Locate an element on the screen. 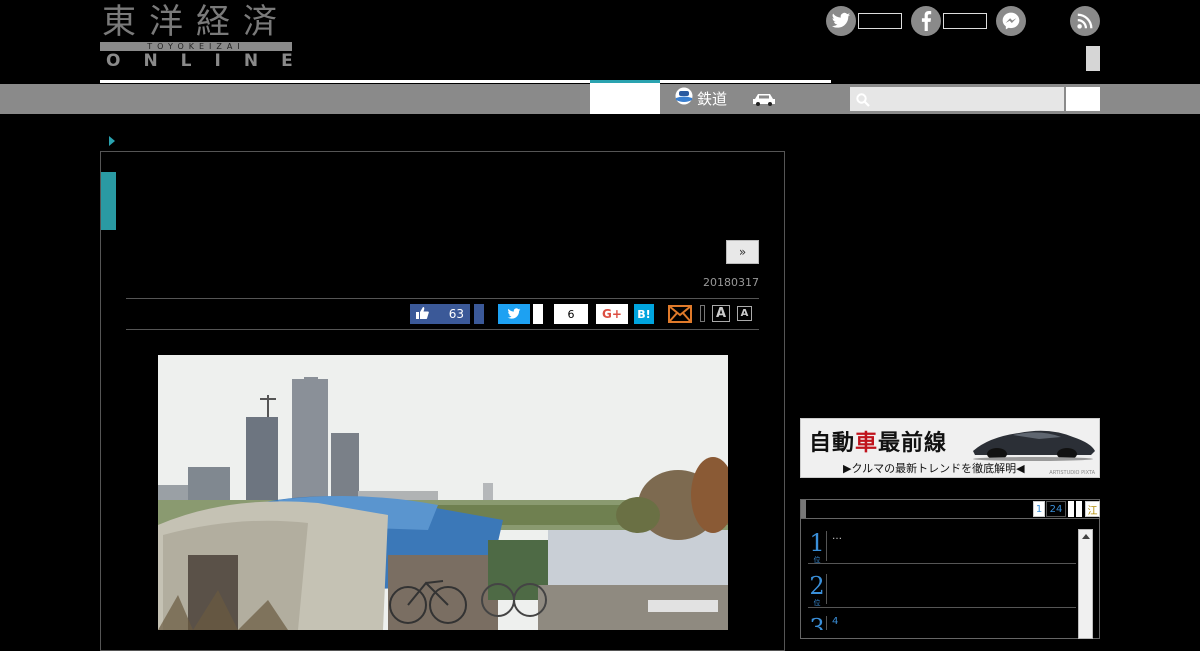 This screenshot has width=1200, height=651. nav-tab-rail-label: 鉄道 is located at coordinates (712, 98).